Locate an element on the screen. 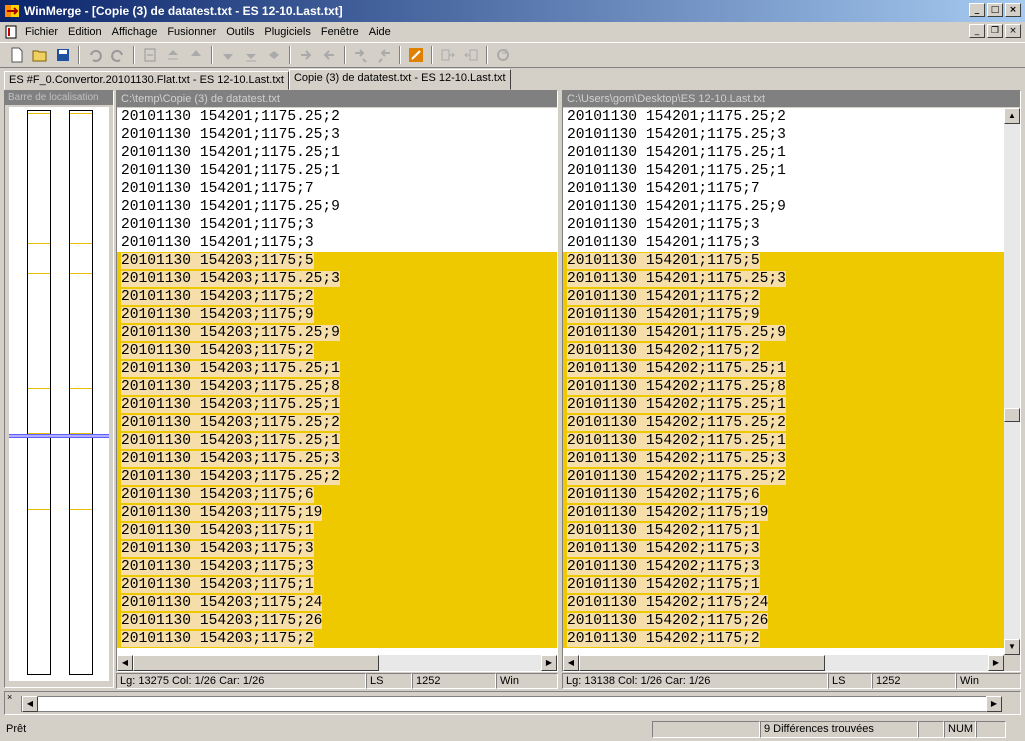 The height and width of the screenshot is (741, 1025). diff-line: 20101130 154203;1175;24 is located at coordinates (337, 603).